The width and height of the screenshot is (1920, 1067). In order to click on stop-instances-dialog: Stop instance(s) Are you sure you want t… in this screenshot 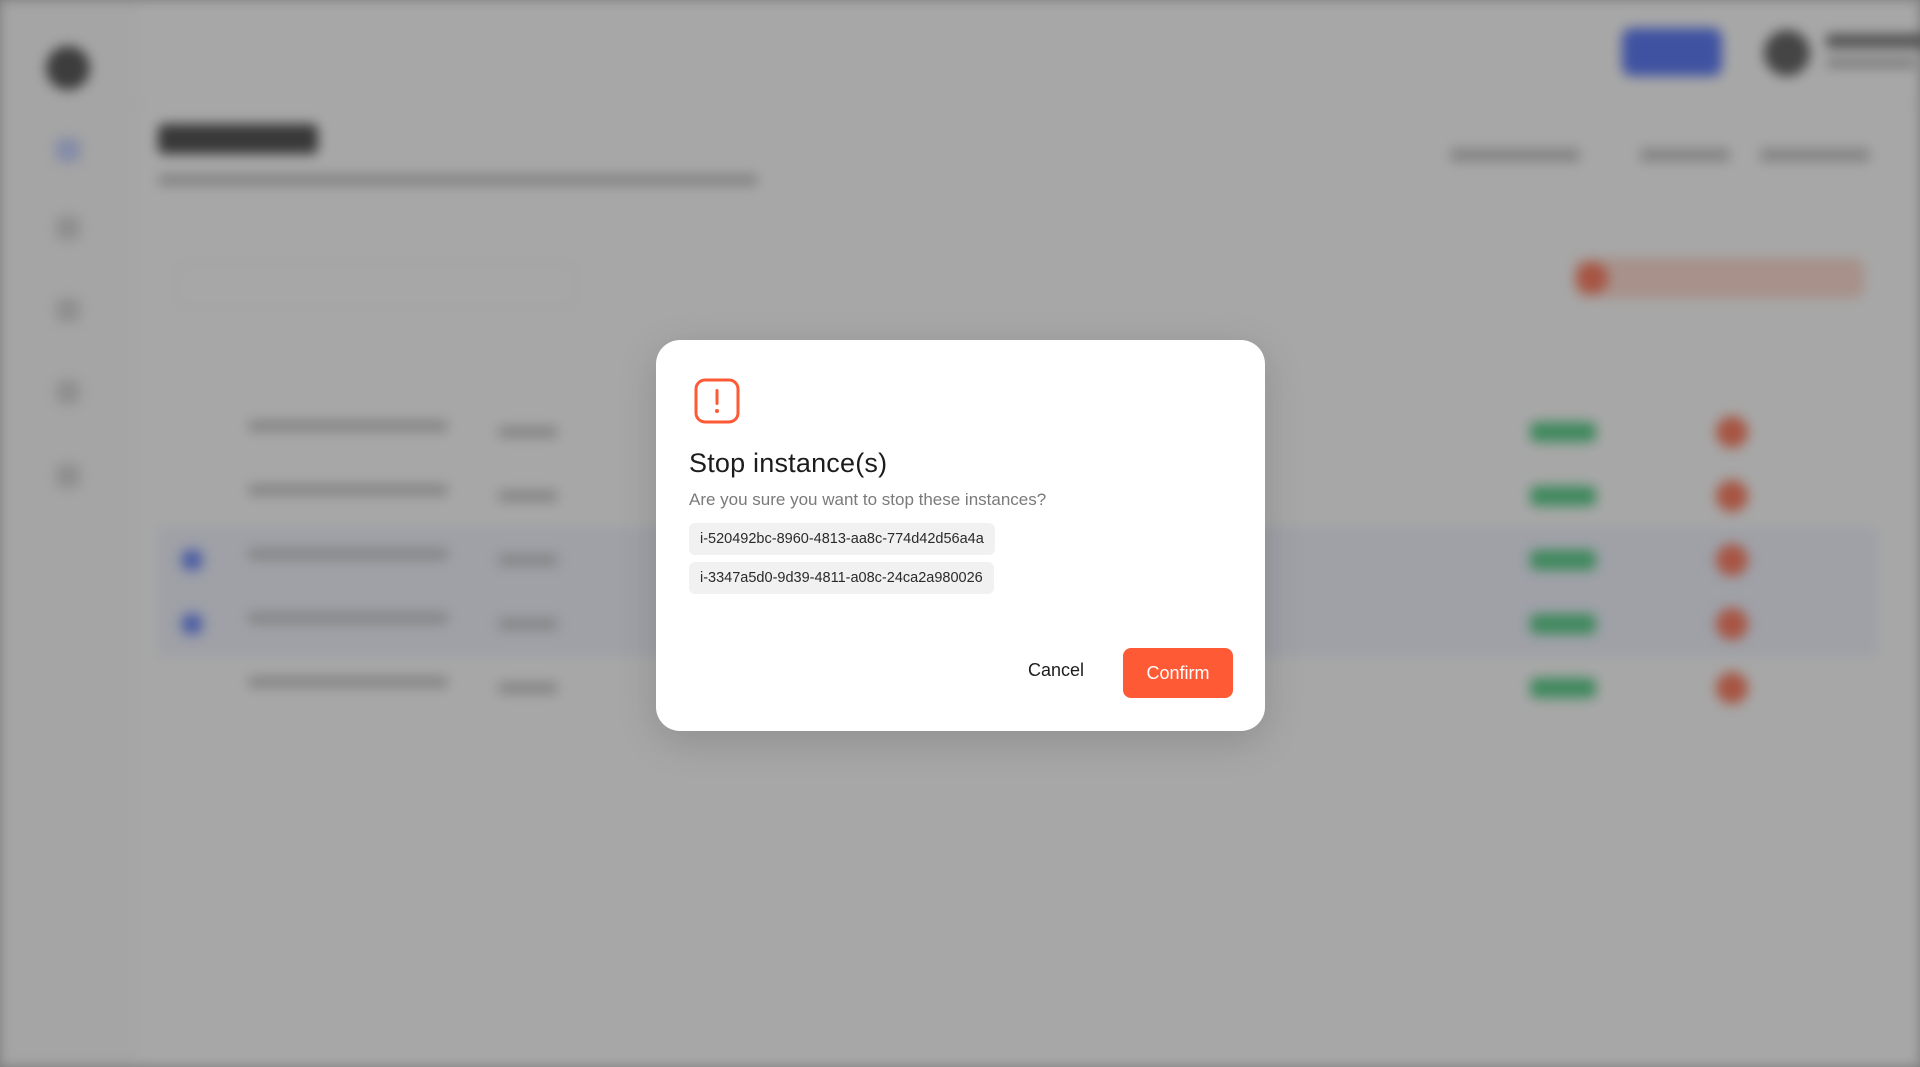, I will do `click(960, 535)`.